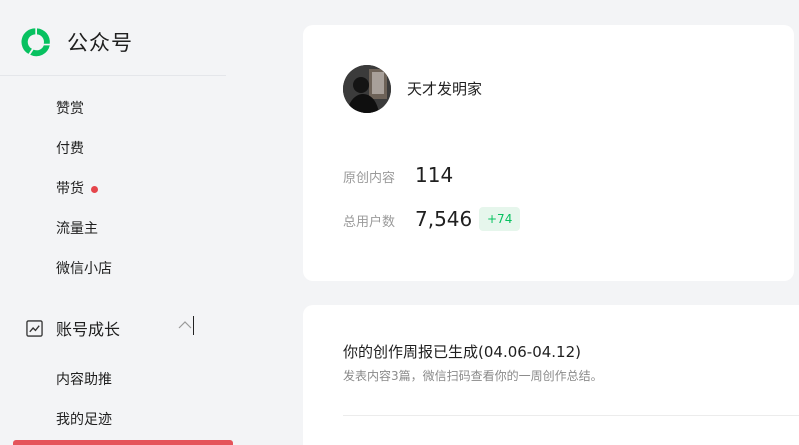  What do you see at coordinates (473, 376) in the screenshot?
I see `weekly-report-description: 发表内容3篇，微信扫码查看你的一周创作总结。` at bounding box center [473, 376].